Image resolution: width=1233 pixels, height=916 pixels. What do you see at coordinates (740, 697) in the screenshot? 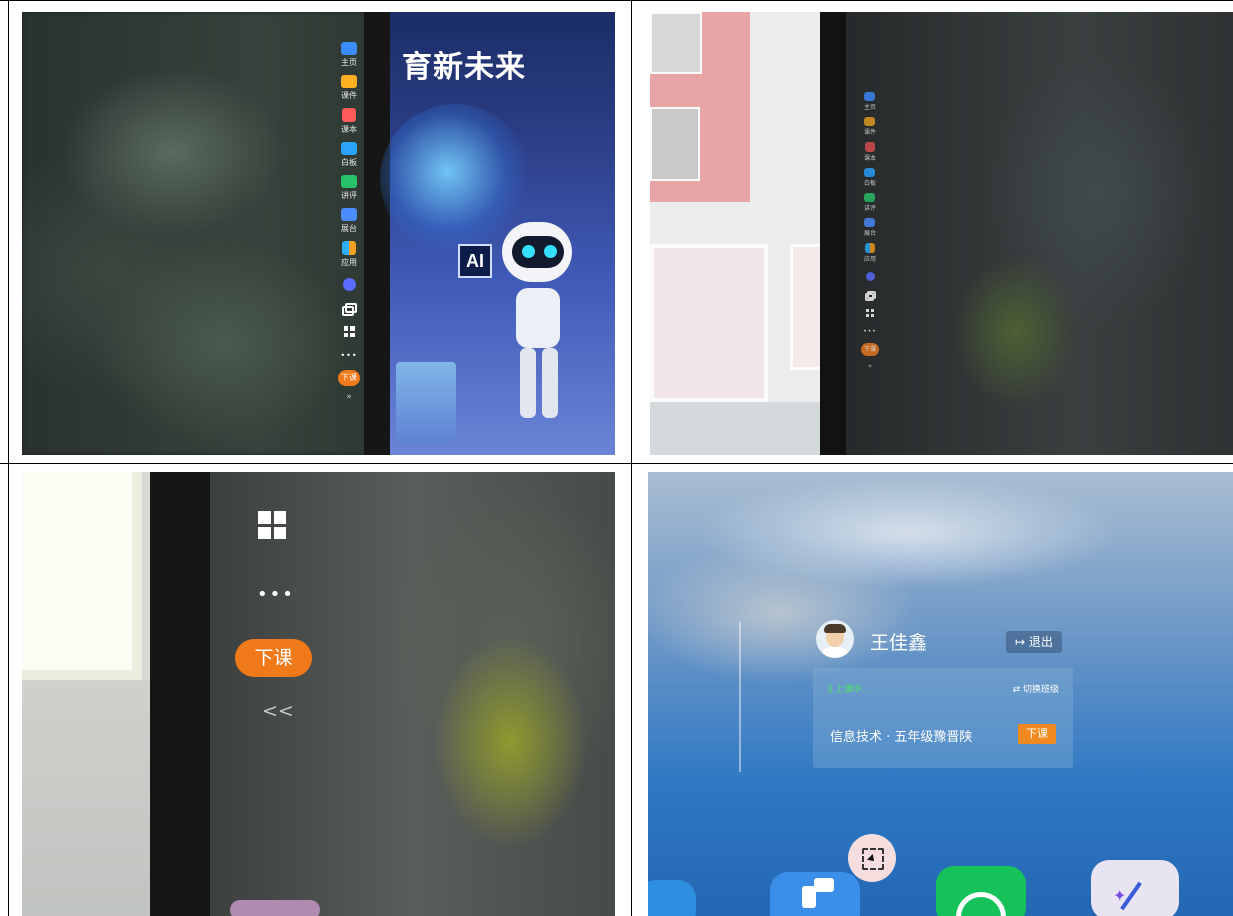
I see `panel-divider` at bounding box center [740, 697].